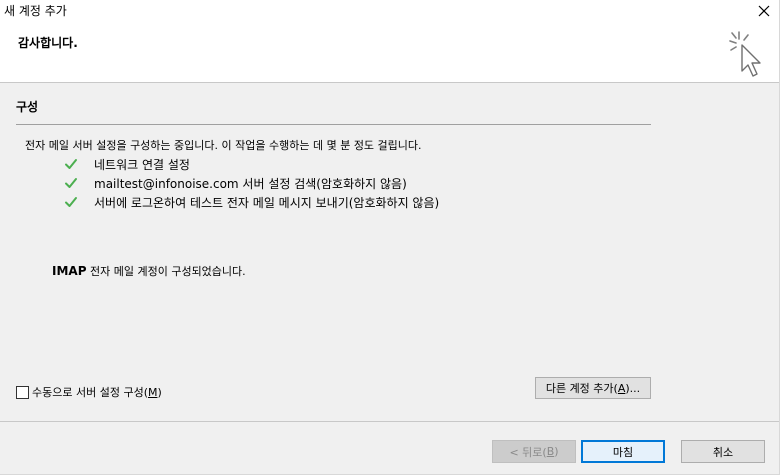 The width and height of the screenshot is (780, 475). I want to click on back-button: < 뒤로(B), so click(534, 451).